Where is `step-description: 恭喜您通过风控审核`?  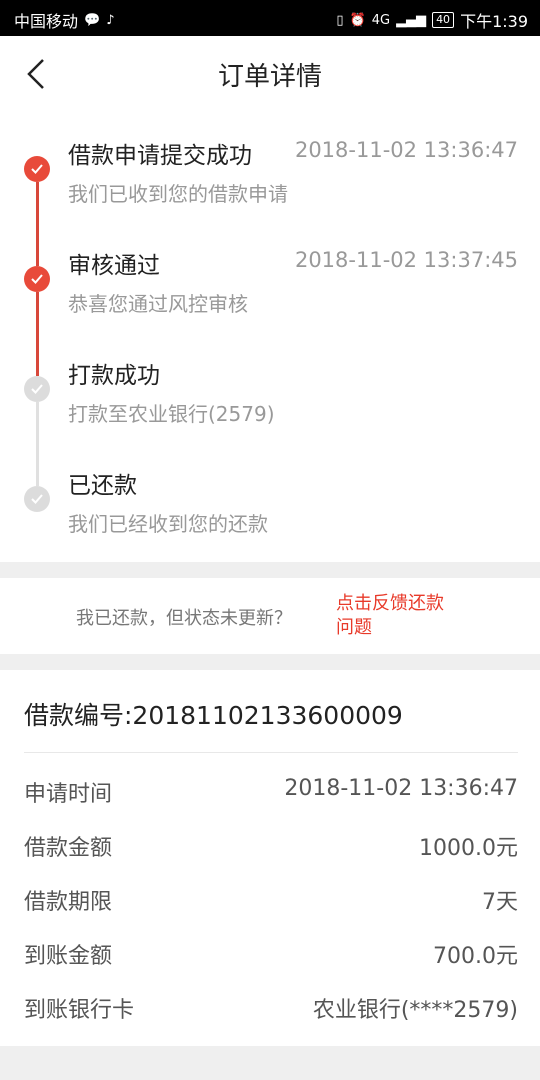 step-description: 恭喜您通过风控审核 is located at coordinates (158, 304).